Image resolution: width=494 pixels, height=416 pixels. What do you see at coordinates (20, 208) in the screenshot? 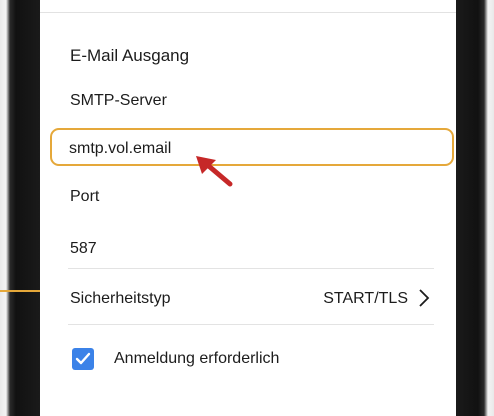
I see `device-frame-left` at bounding box center [20, 208].